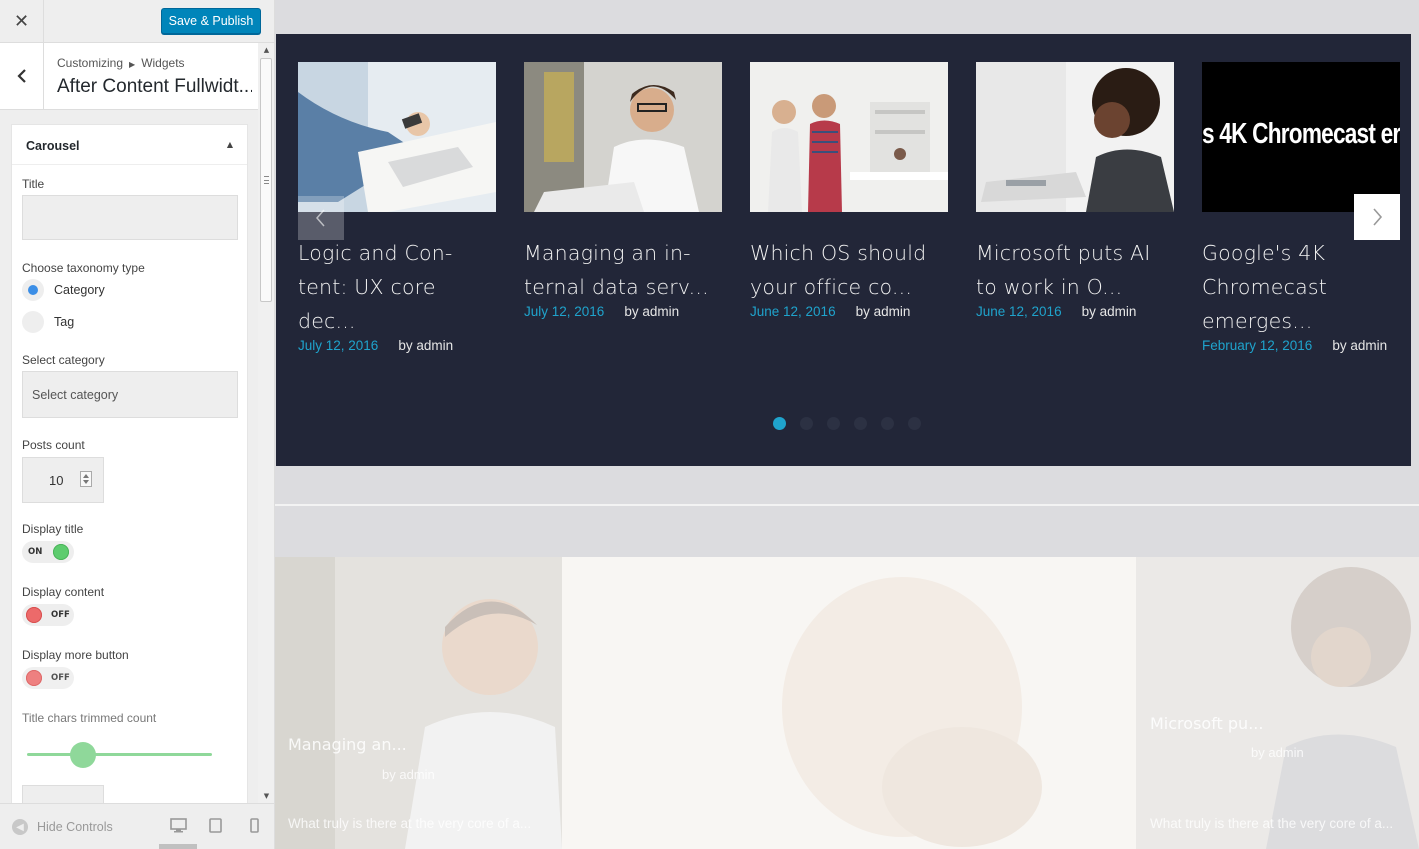 The width and height of the screenshot is (1419, 849). What do you see at coordinates (33, 290) in the screenshot?
I see `radio-category` at bounding box center [33, 290].